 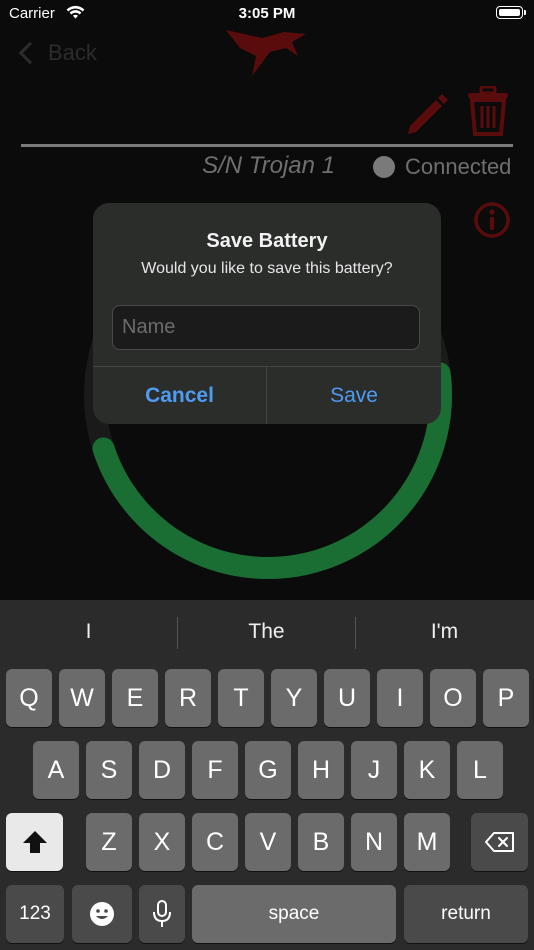 I want to click on back-button: Back, so click(x=56, y=53).